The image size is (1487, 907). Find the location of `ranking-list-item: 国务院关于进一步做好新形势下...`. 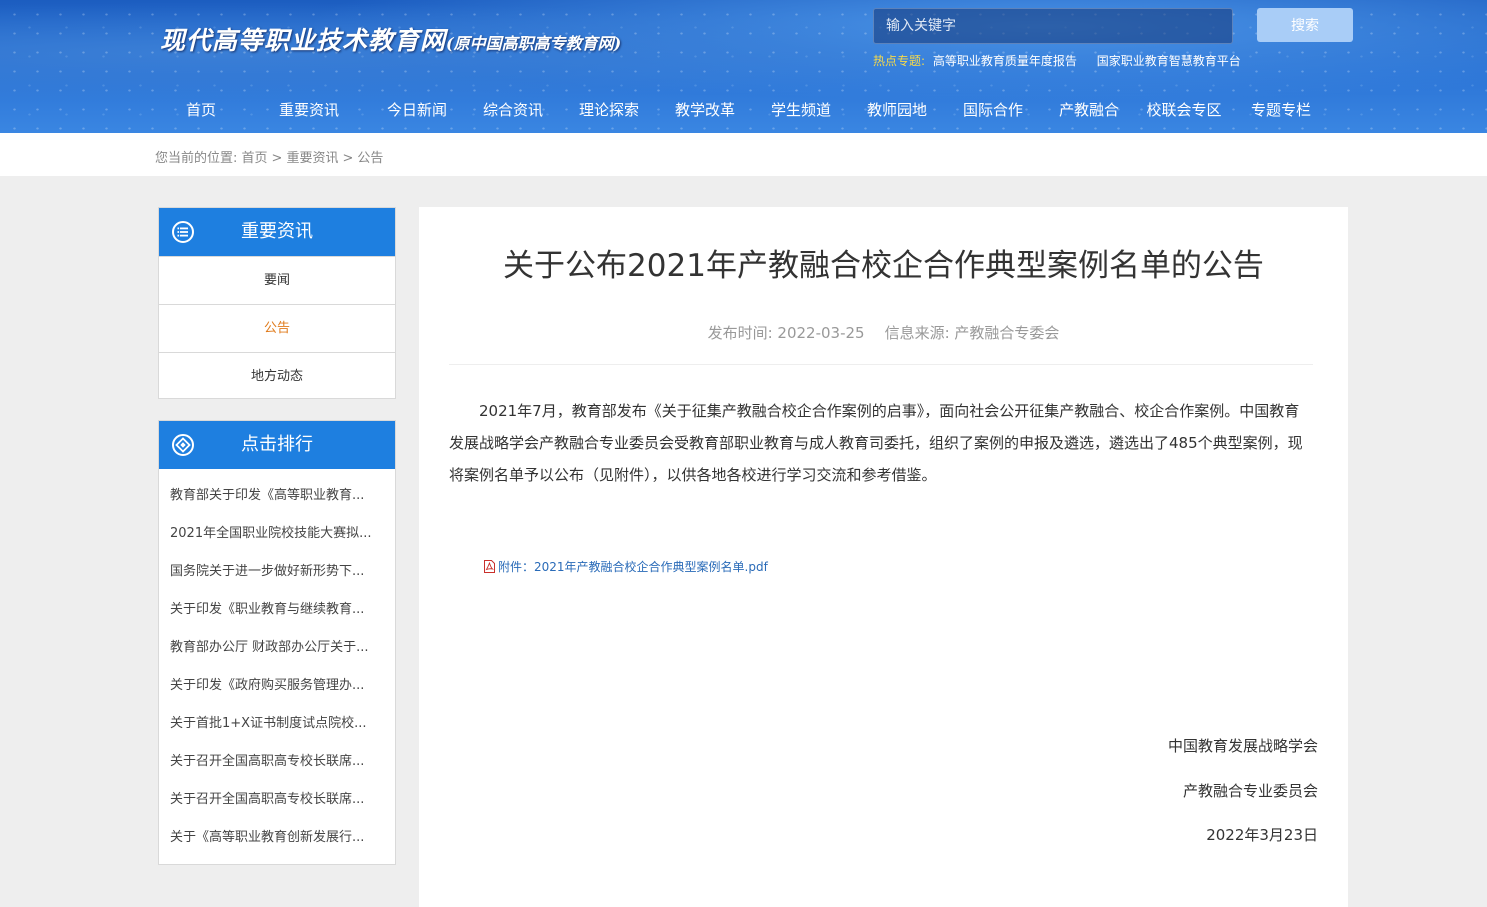

ranking-list-item: 国务院关于进一步做好新形势下... is located at coordinates (277, 572).